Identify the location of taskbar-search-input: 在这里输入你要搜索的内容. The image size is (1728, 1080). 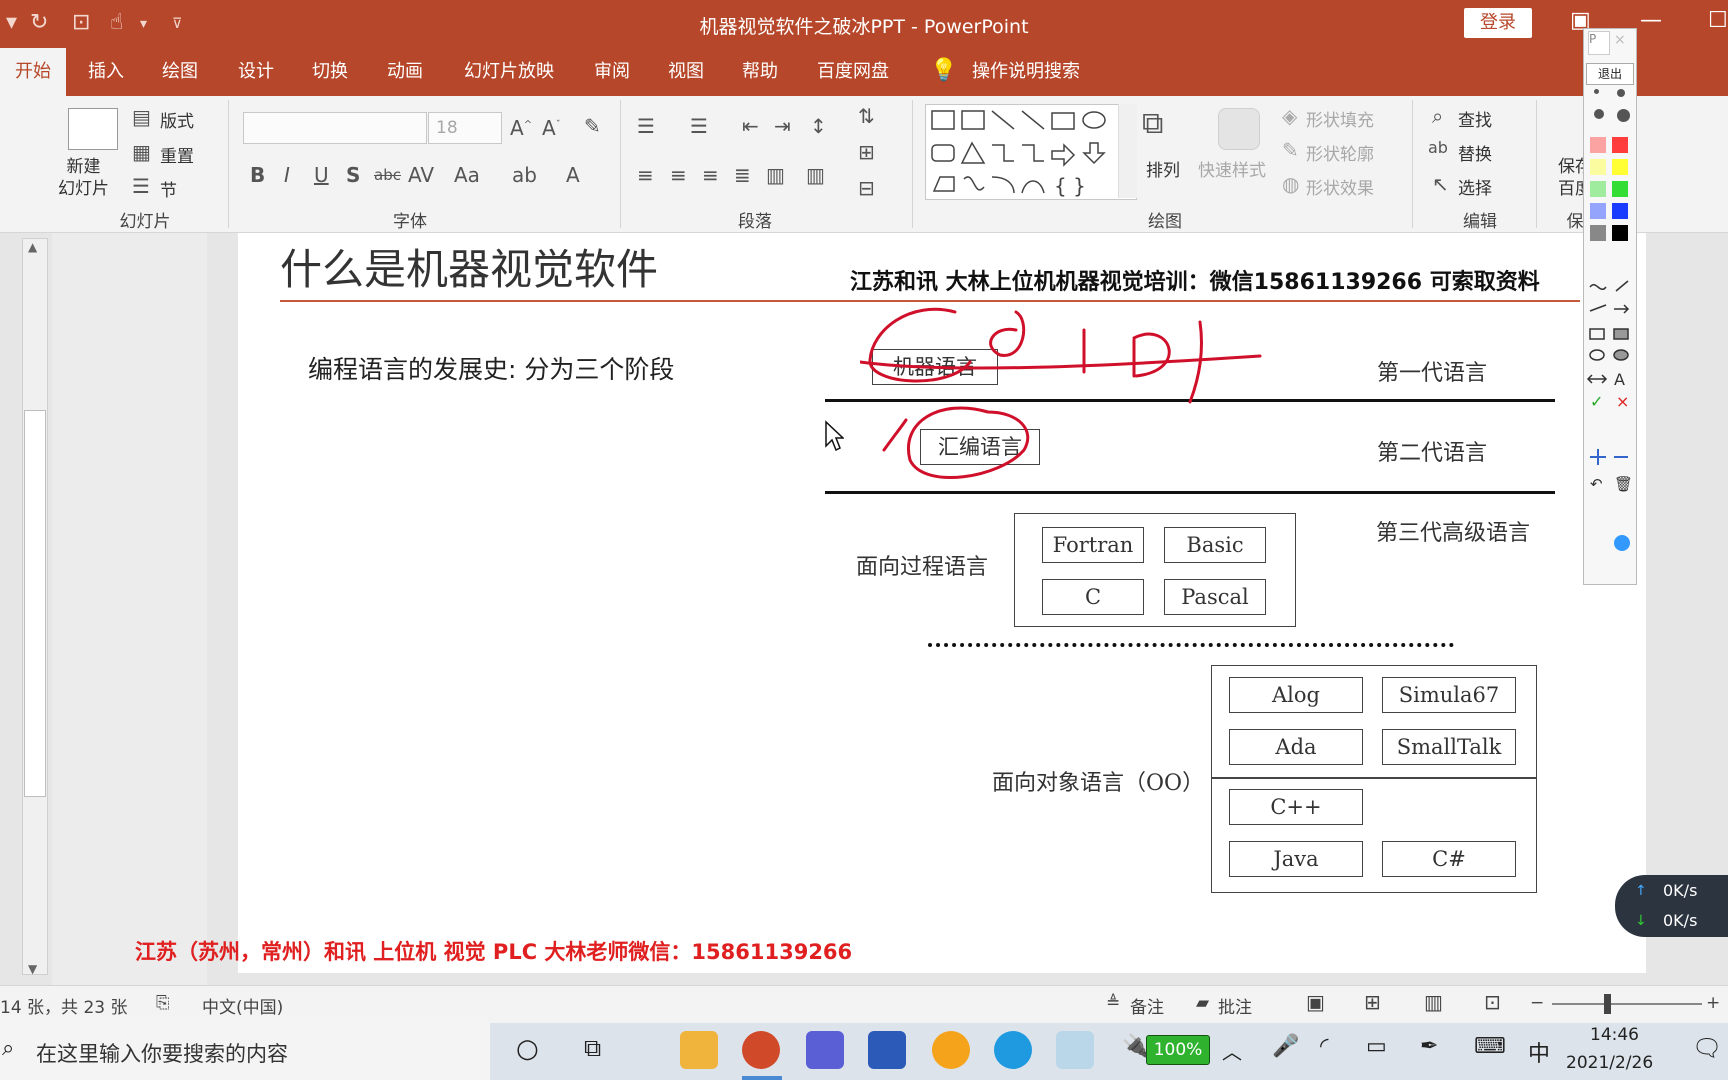
(162, 1053).